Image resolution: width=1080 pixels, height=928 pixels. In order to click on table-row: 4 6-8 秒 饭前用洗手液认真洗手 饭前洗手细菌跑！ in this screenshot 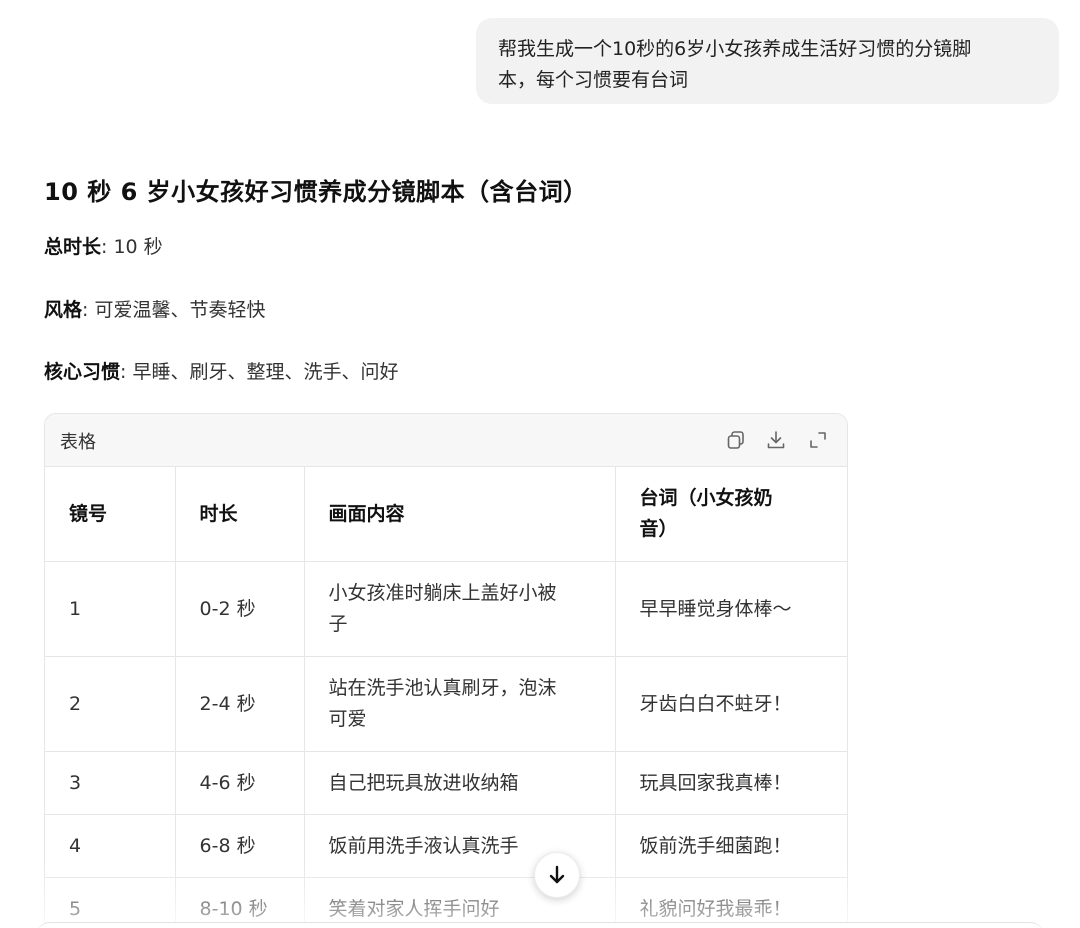, I will do `click(446, 846)`.